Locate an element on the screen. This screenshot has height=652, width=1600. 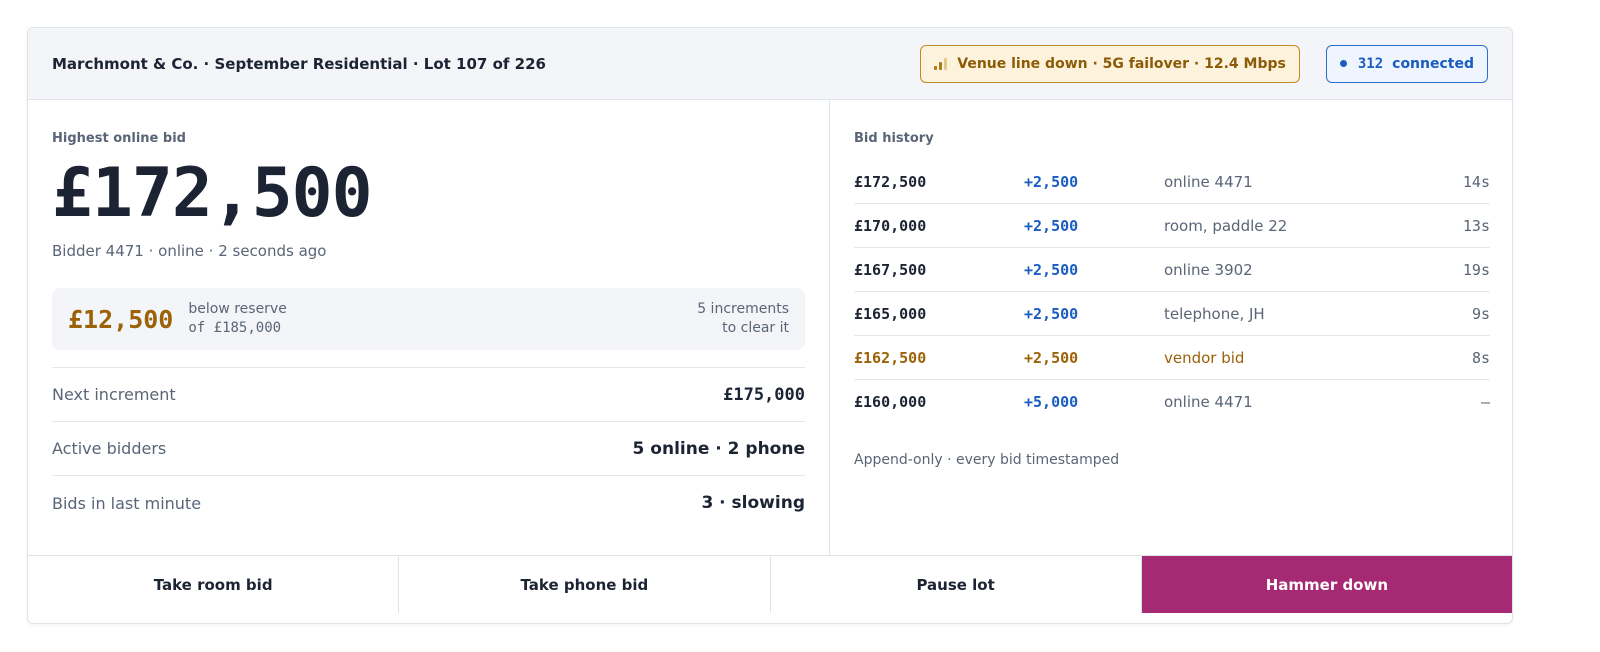
stat-label: Active bidders is located at coordinates (109, 448).